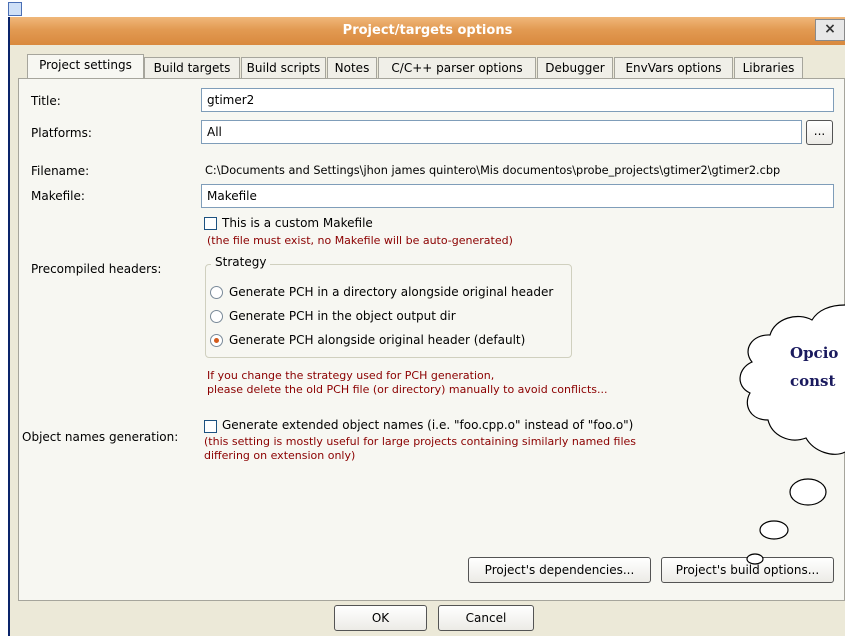 The height and width of the screenshot is (636, 845). I want to click on pch-label: Precompiled headers:, so click(96, 269).